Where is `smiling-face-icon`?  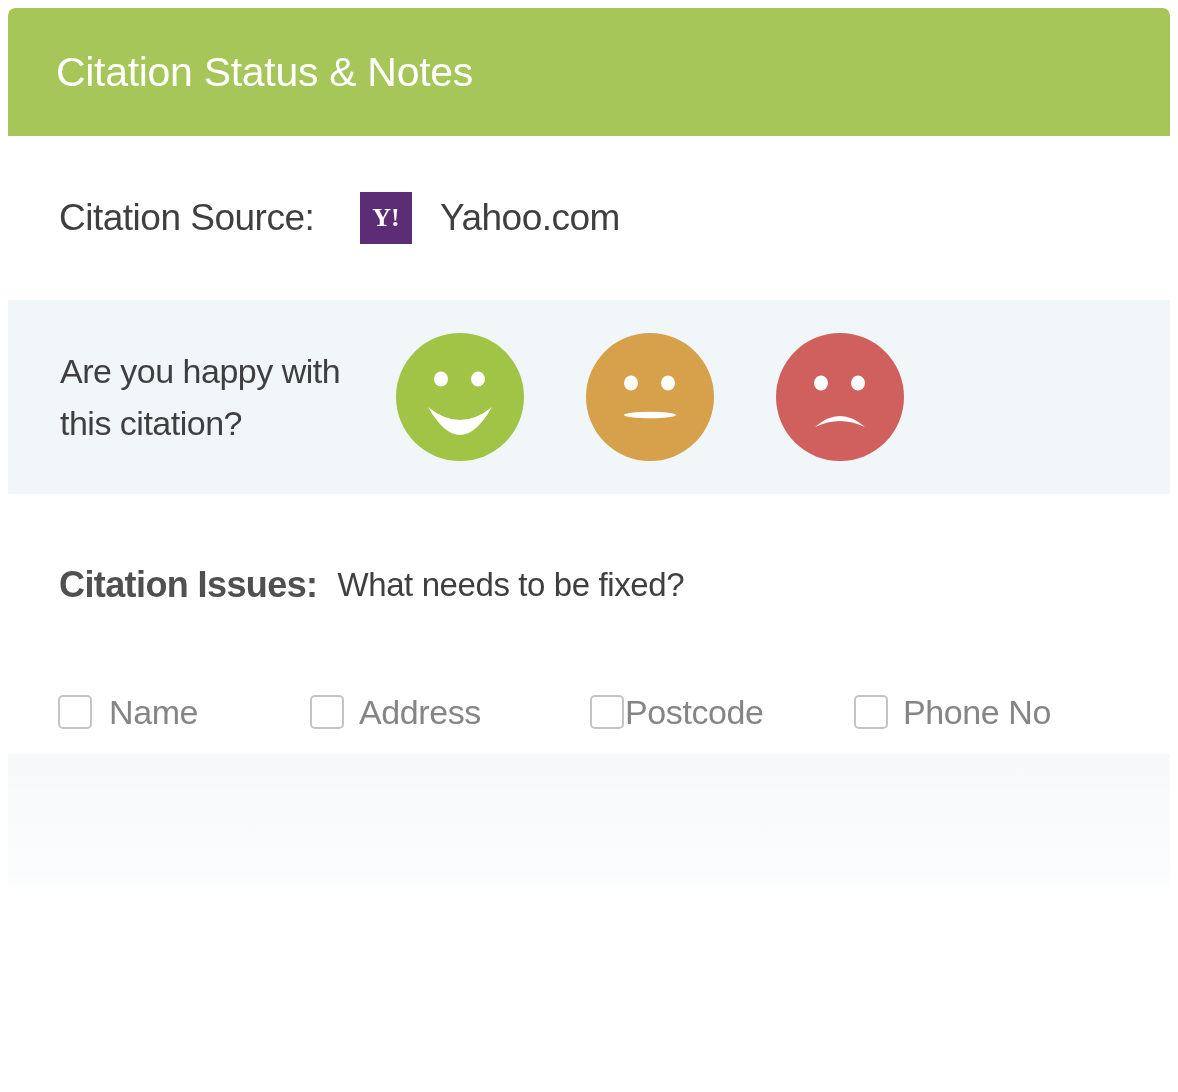
smiling-face-icon is located at coordinates (460, 397).